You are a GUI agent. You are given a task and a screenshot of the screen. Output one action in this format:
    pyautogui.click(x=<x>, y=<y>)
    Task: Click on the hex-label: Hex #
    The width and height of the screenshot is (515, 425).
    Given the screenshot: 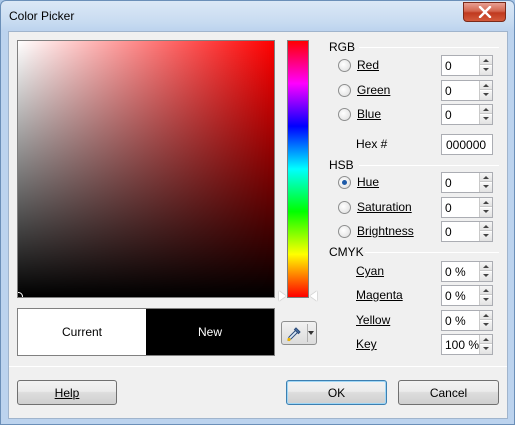 What is the action you would take?
    pyautogui.click(x=372, y=144)
    